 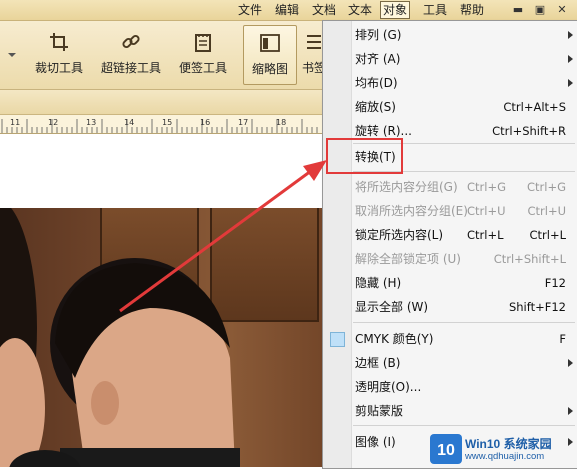 What do you see at coordinates (472, 10) in the screenshot?
I see `menu-help: 帮助` at bounding box center [472, 10].